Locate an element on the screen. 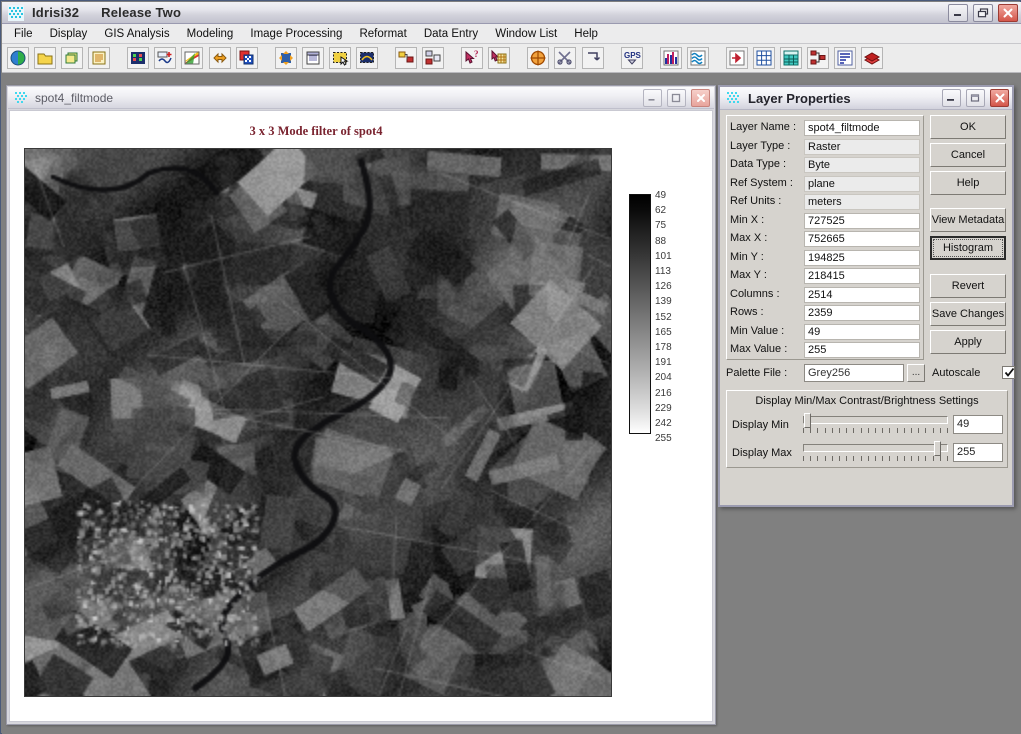 The height and width of the screenshot is (734, 1021). autoscale-checkbox is located at coordinates (1008, 372).